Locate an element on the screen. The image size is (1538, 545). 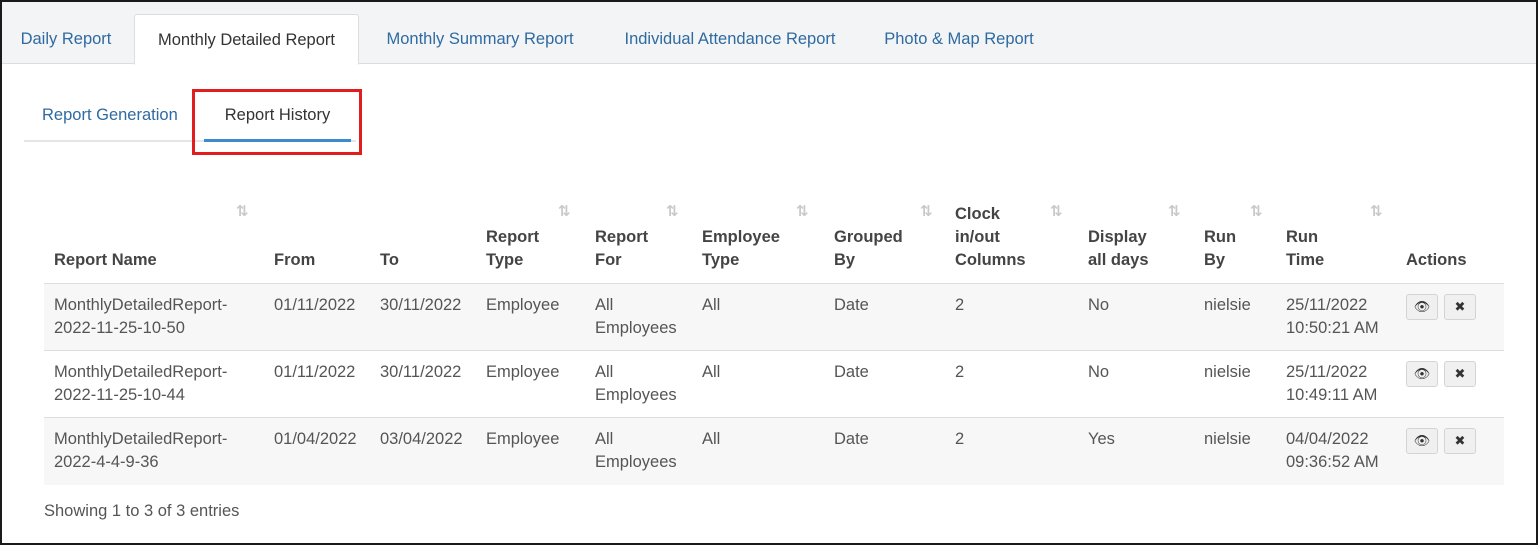
cell-run-time: 25/11/2022 10:49:11 AM is located at coordinates (1332, 383).